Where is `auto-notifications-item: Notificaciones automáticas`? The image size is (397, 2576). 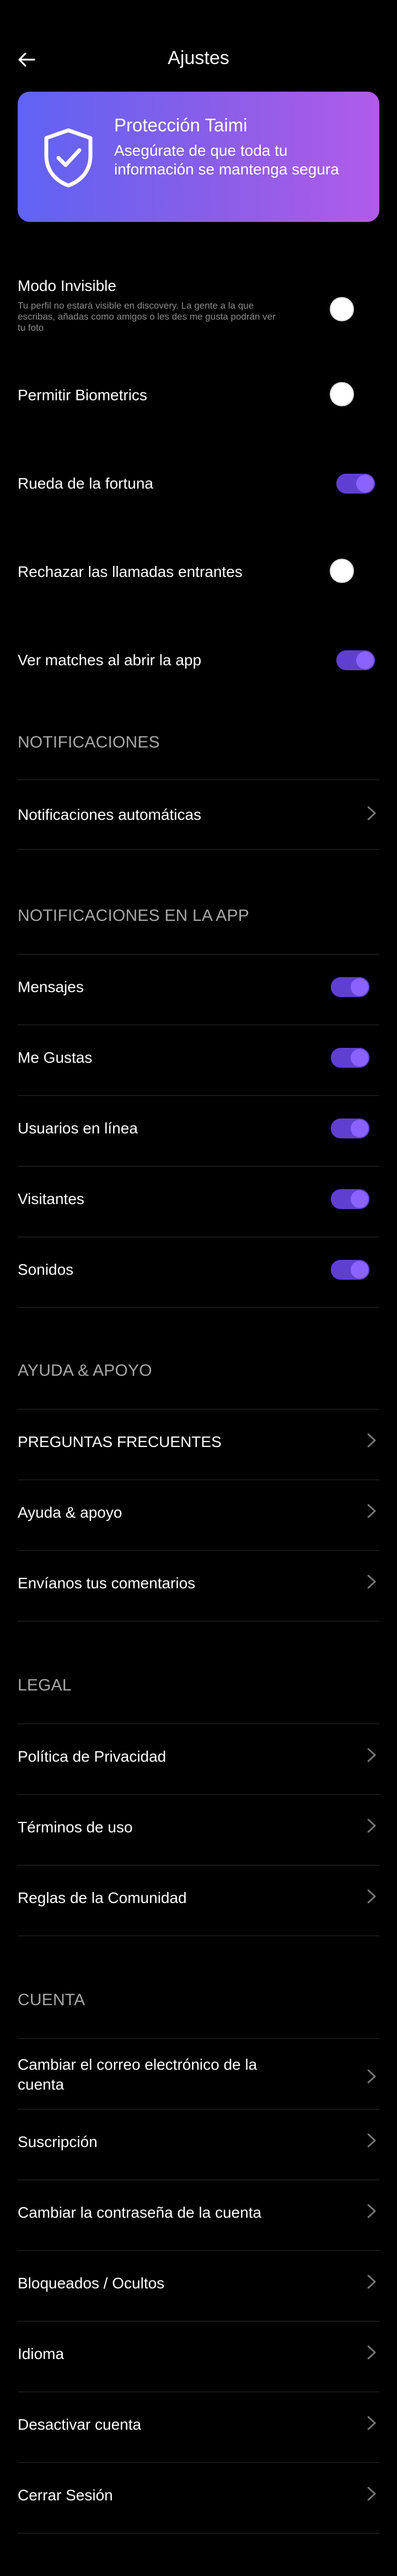 auto-notifications-item: Notificaciones automáticas is located at coordinates (198, 815).